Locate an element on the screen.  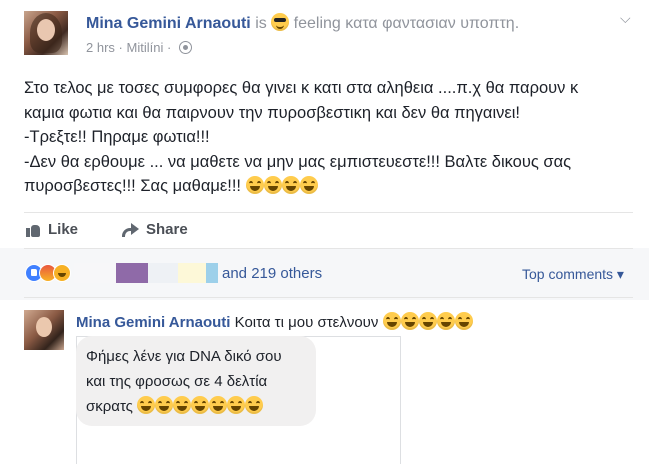
bubble-line: Φήμες λένε για DNA δικό σου is located at coordinates (184, 356).